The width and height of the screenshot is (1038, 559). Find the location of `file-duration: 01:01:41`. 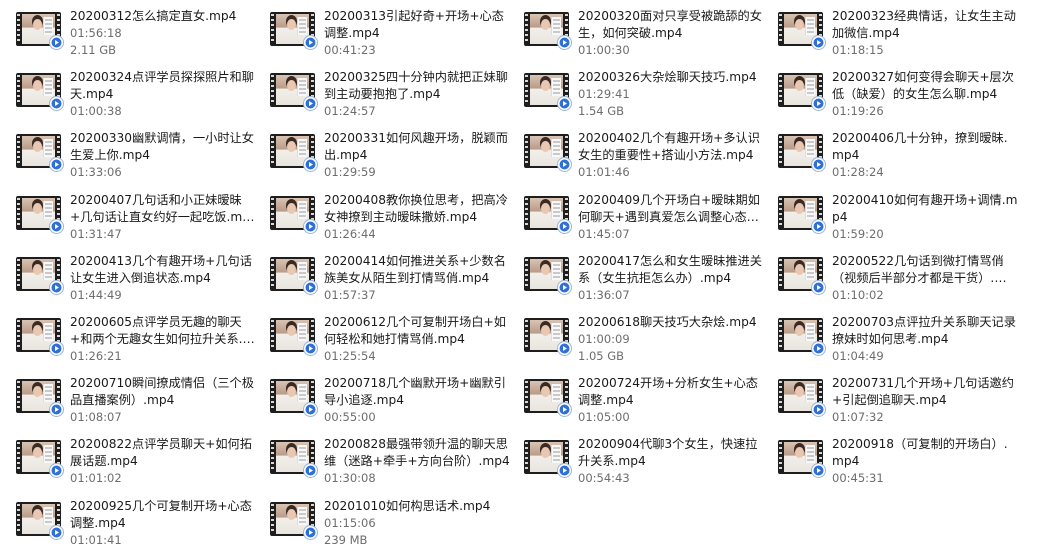

file-duration: 01:01:41 is located at coordinates (96, 539).